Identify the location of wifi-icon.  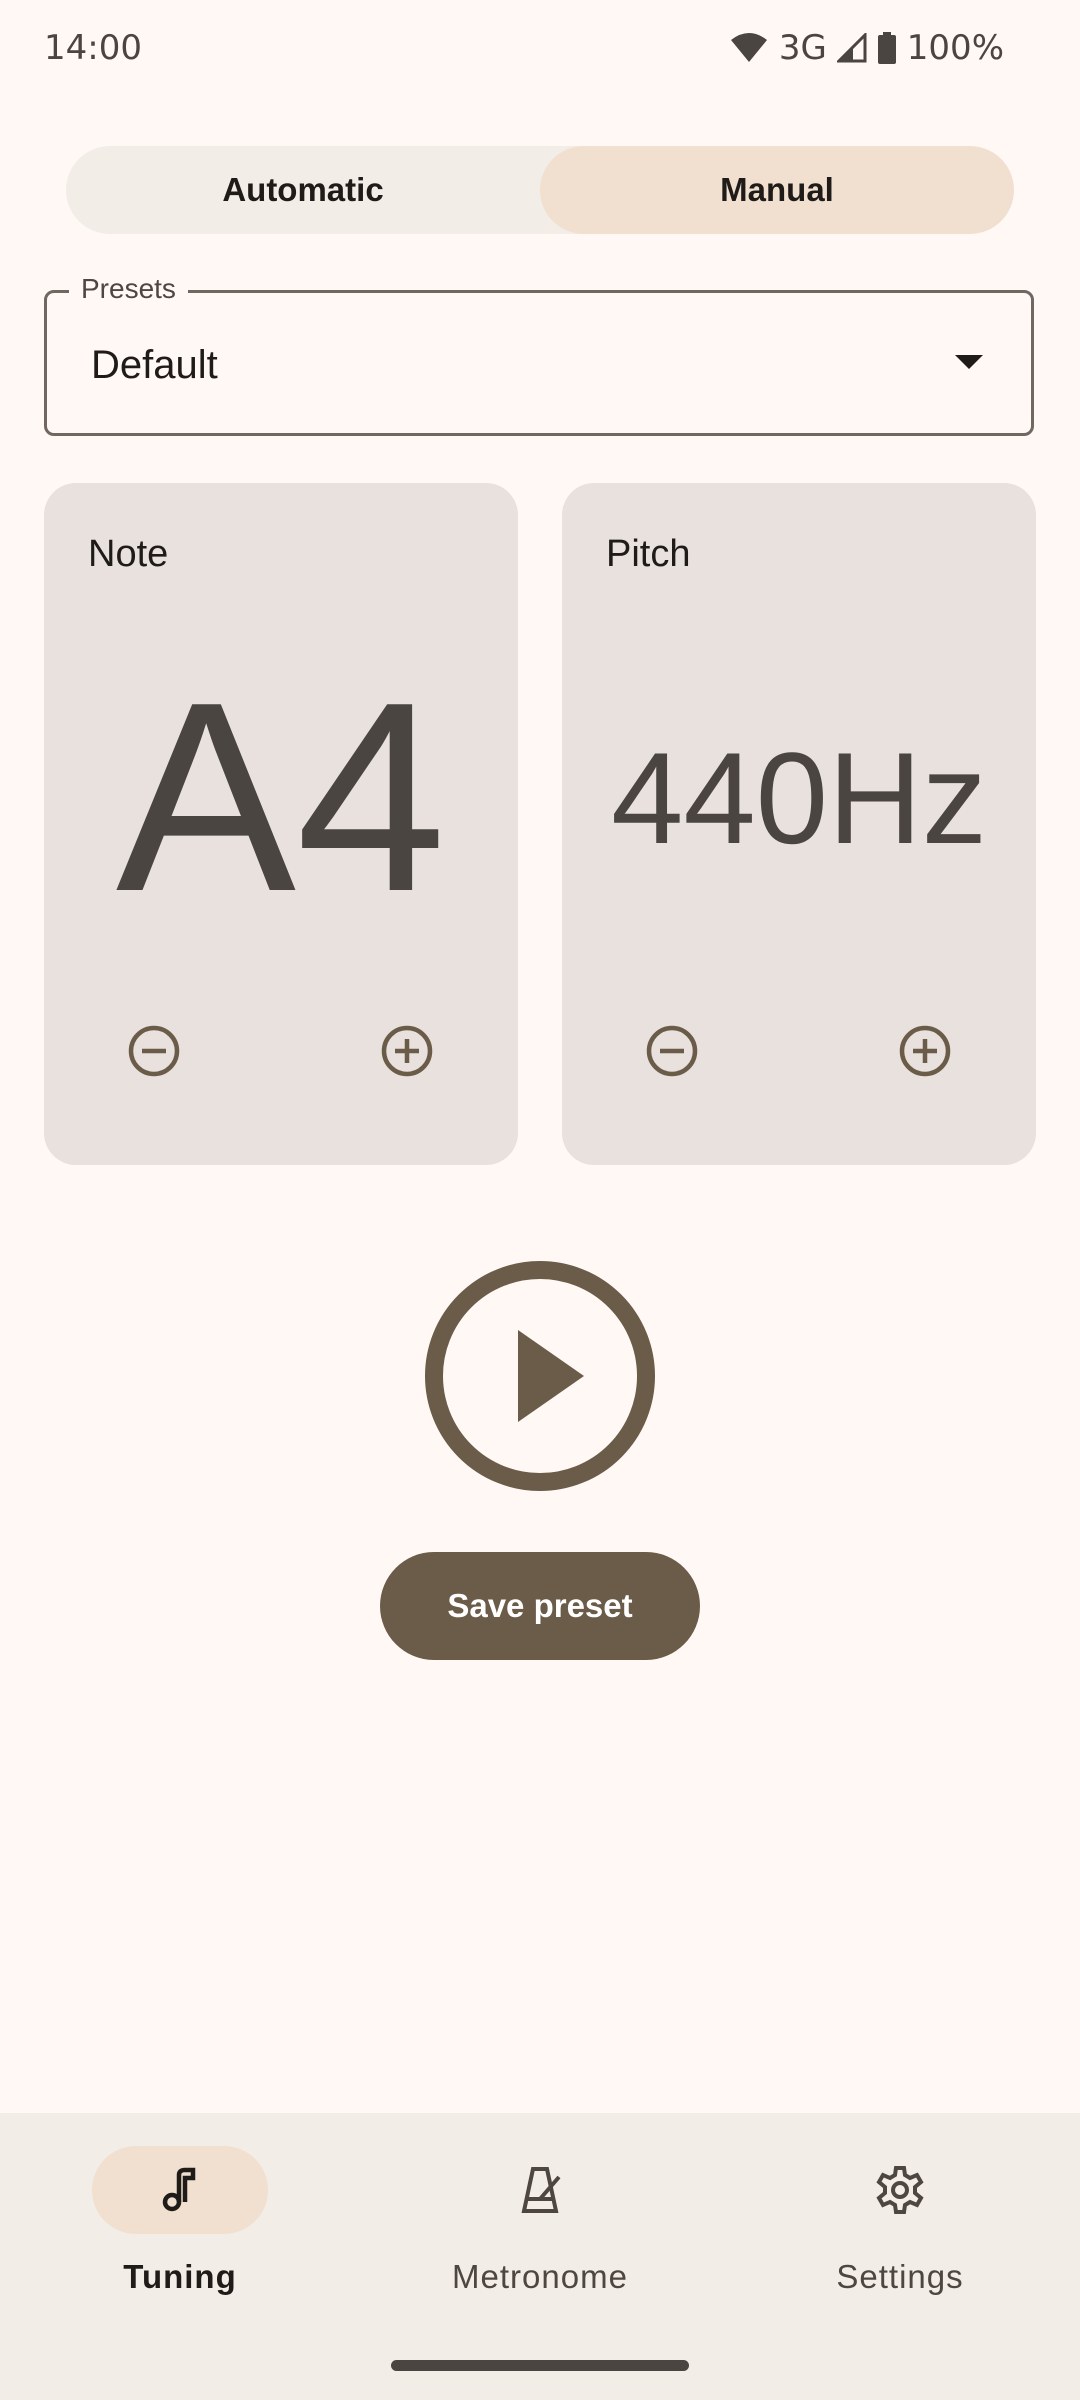
(749, 48).